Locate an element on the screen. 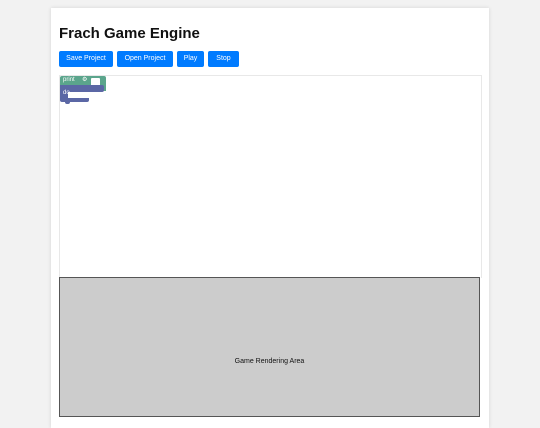 Image resolution: width=540 pixels, height=428 pixels. print-block-label: print is located at coordinates (69, 80).